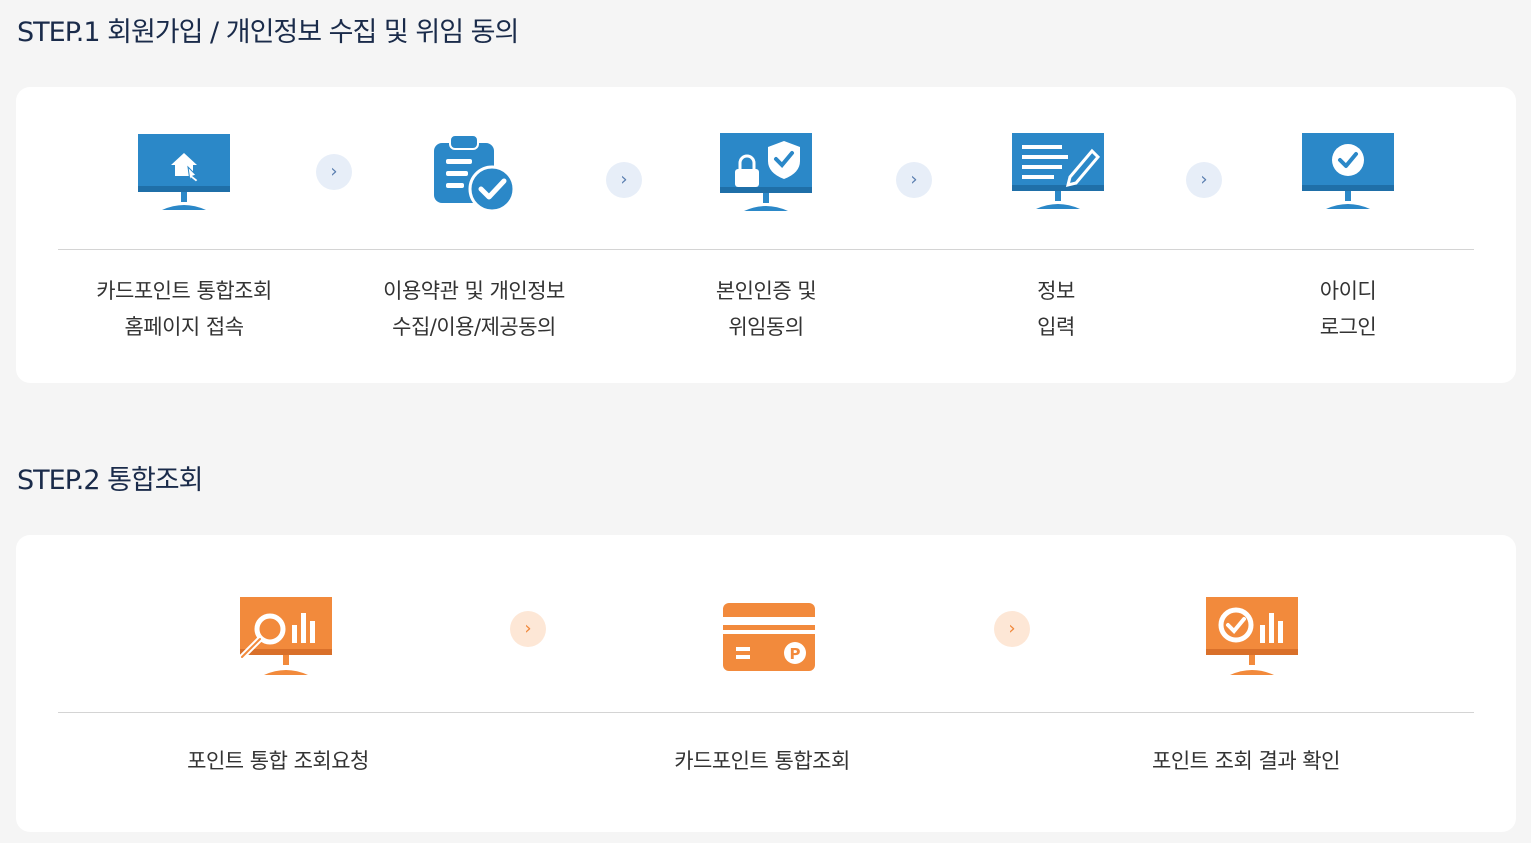  What do you see at coordinates (795, 654) in the screenshot?
I see `svg-text: P` at bounding box center [795, 654].